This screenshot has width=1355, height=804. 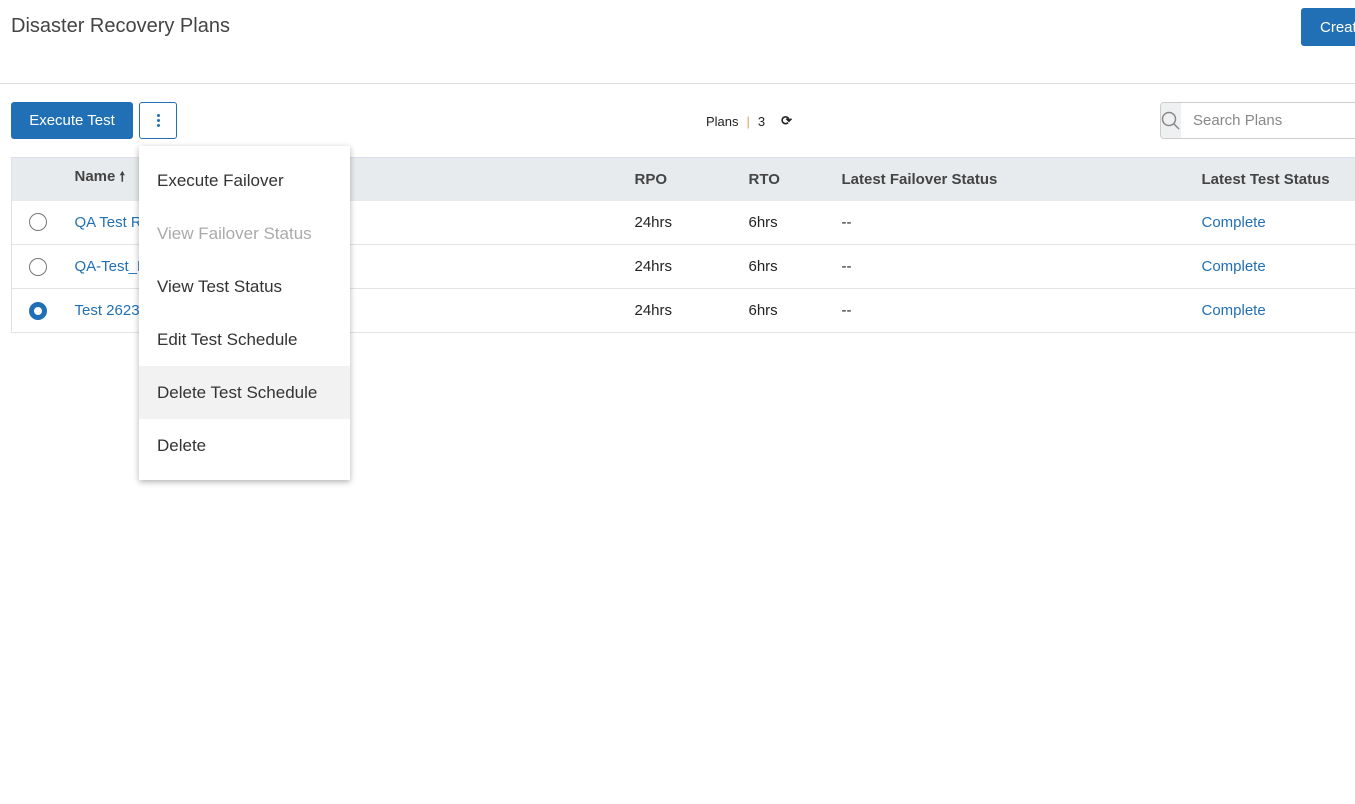 What do you see at coordinates (234, 233) in the screenshot?
I see `menu-item-view-failover-status: View Failover Status` at bounding box center [234, 233].